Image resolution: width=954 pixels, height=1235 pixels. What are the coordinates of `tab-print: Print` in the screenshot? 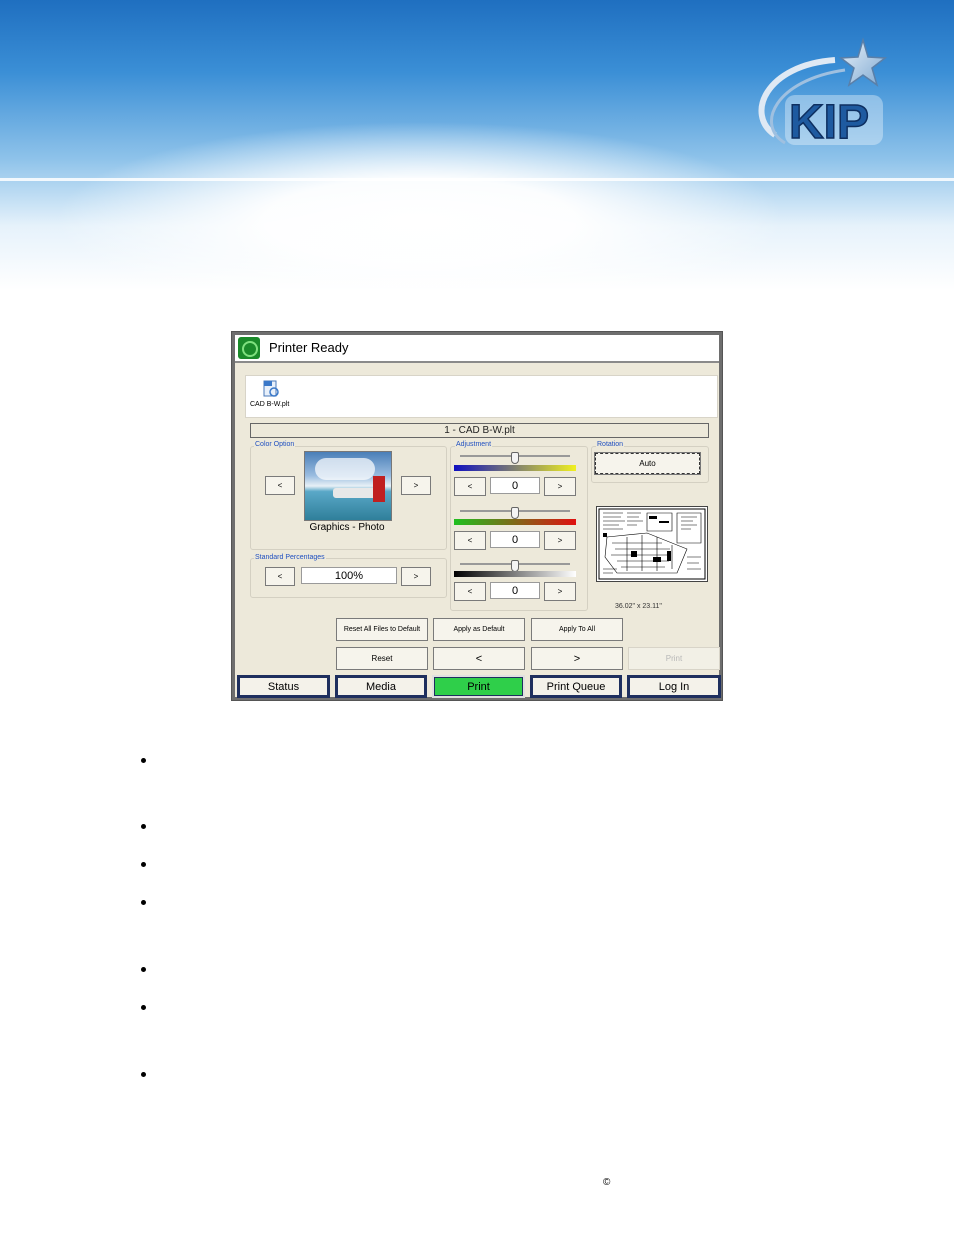 It's located at (478, 686).